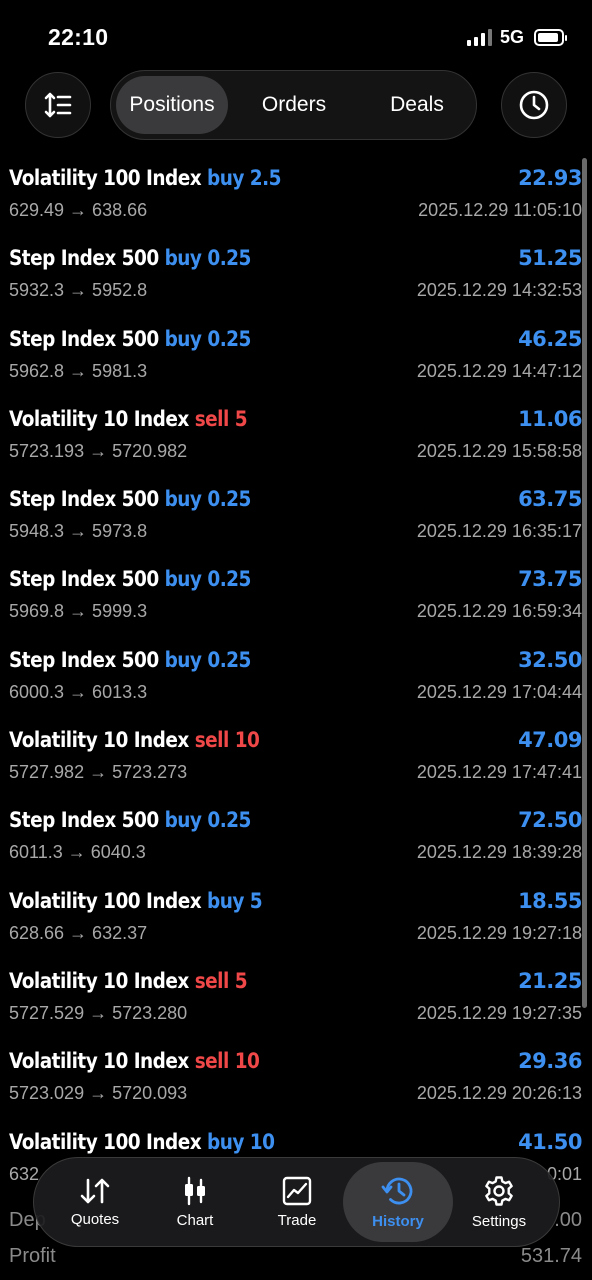 The width and height of the screenshot is (592, 1280). I want to click on gear-icon, so click(499, 1190).